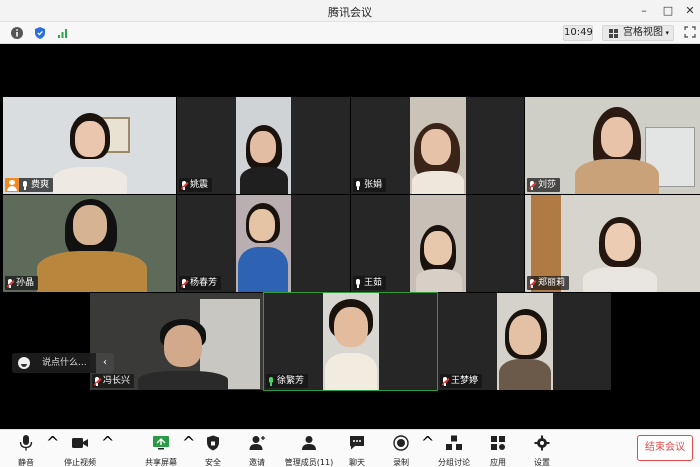 The height and width of the screenshot is (467, 700). I want to click on security-label: 安全, so click(213, 462).